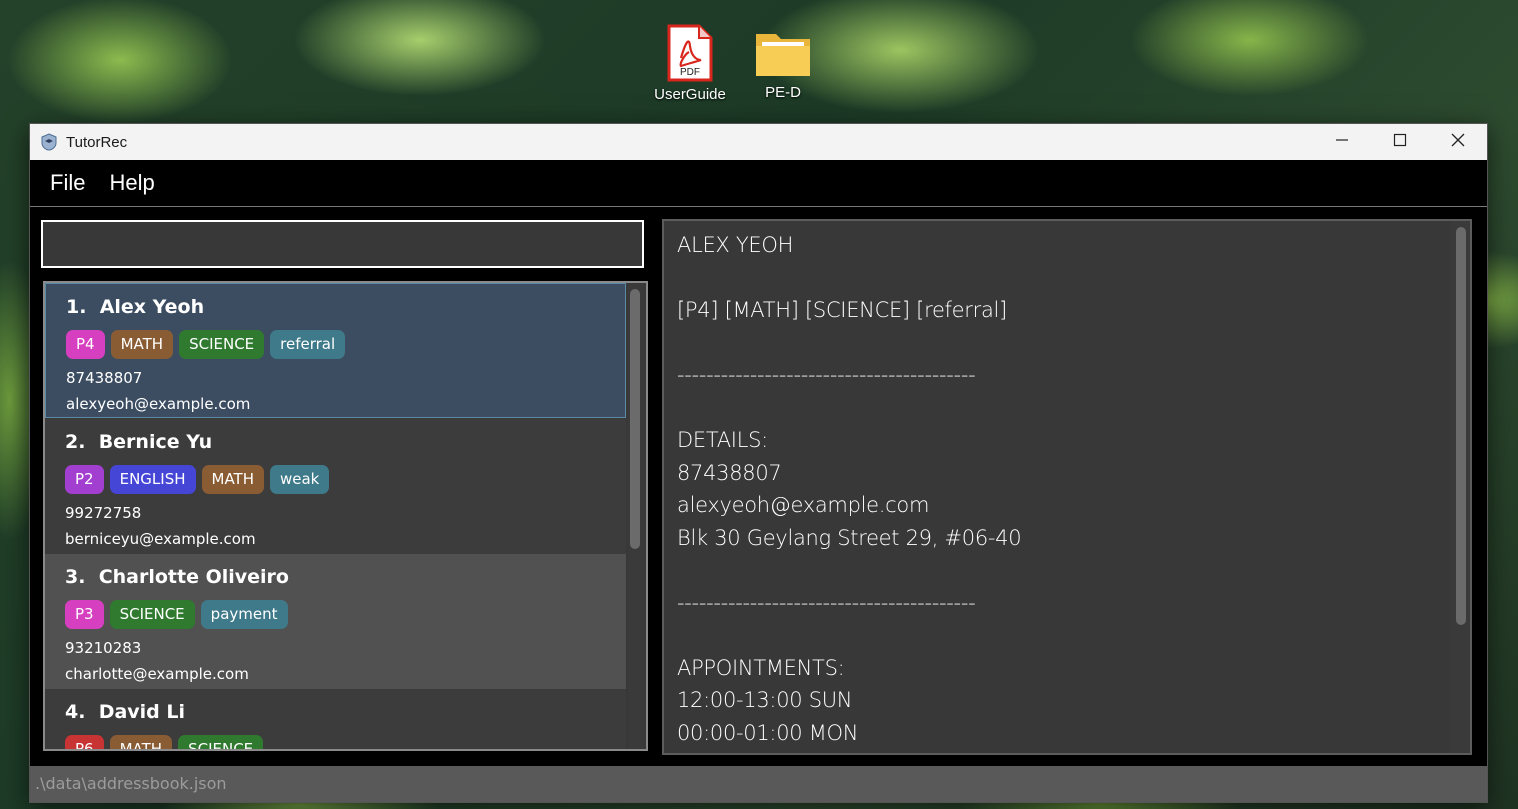  I want to click on tag: P4, so click(85, 344).